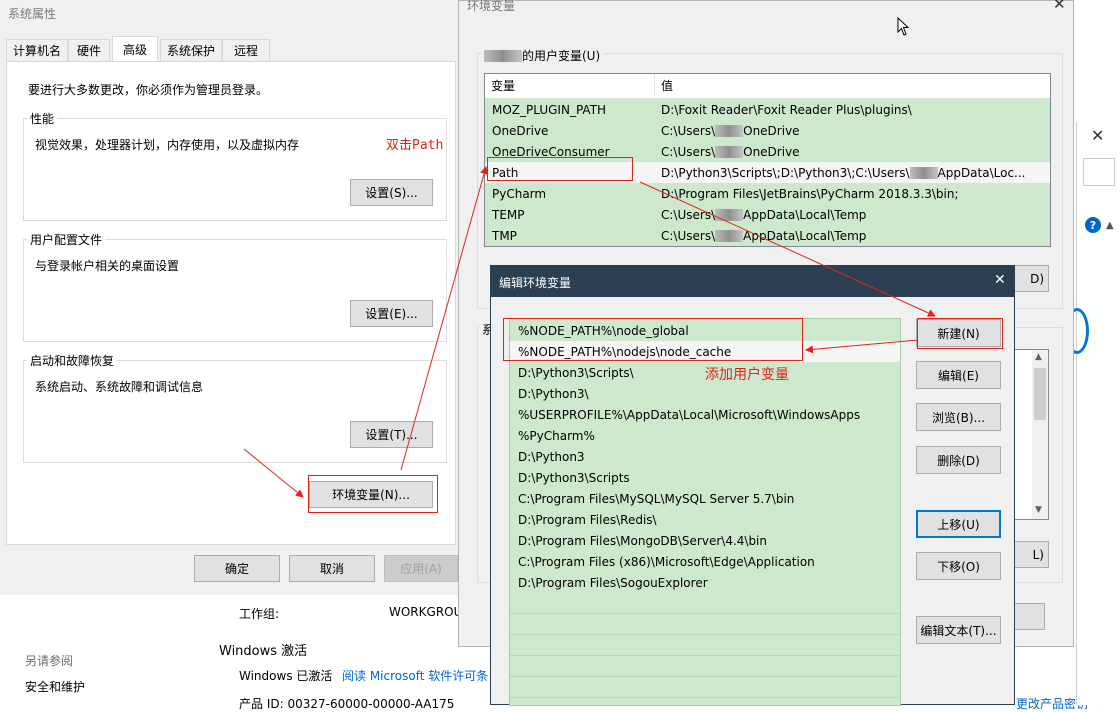 This screenshot has height=712, width=1120. What do you see at coordinates (273, 473) in the screenshot?
I see `arrow-to-env-button` at bounding box center [273, 473].